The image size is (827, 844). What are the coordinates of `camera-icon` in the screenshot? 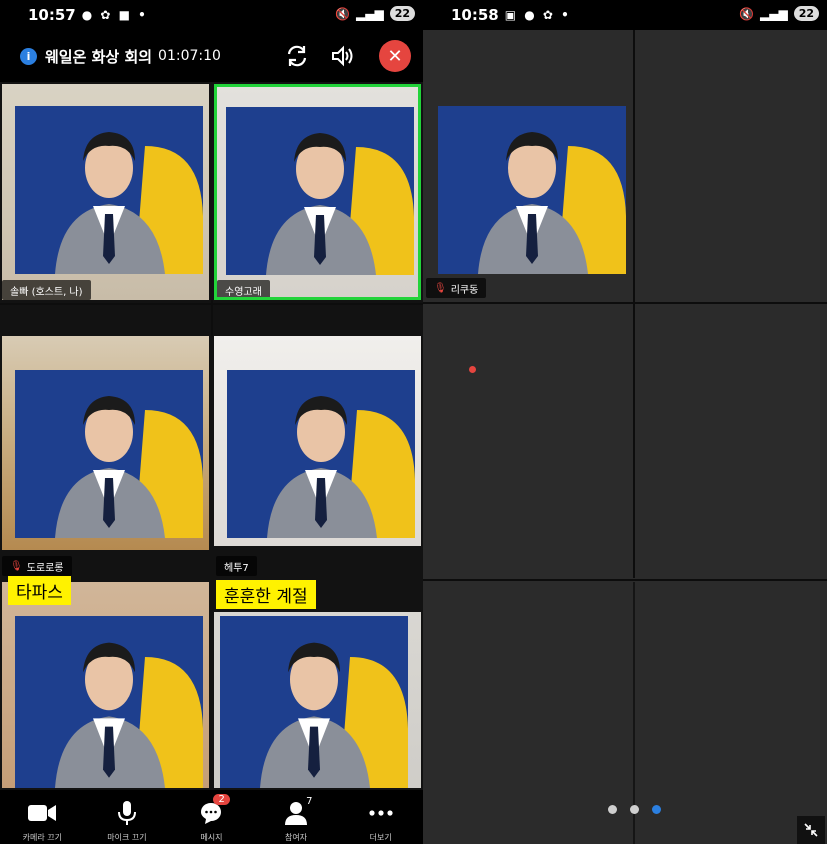 It's located at (42, 813).